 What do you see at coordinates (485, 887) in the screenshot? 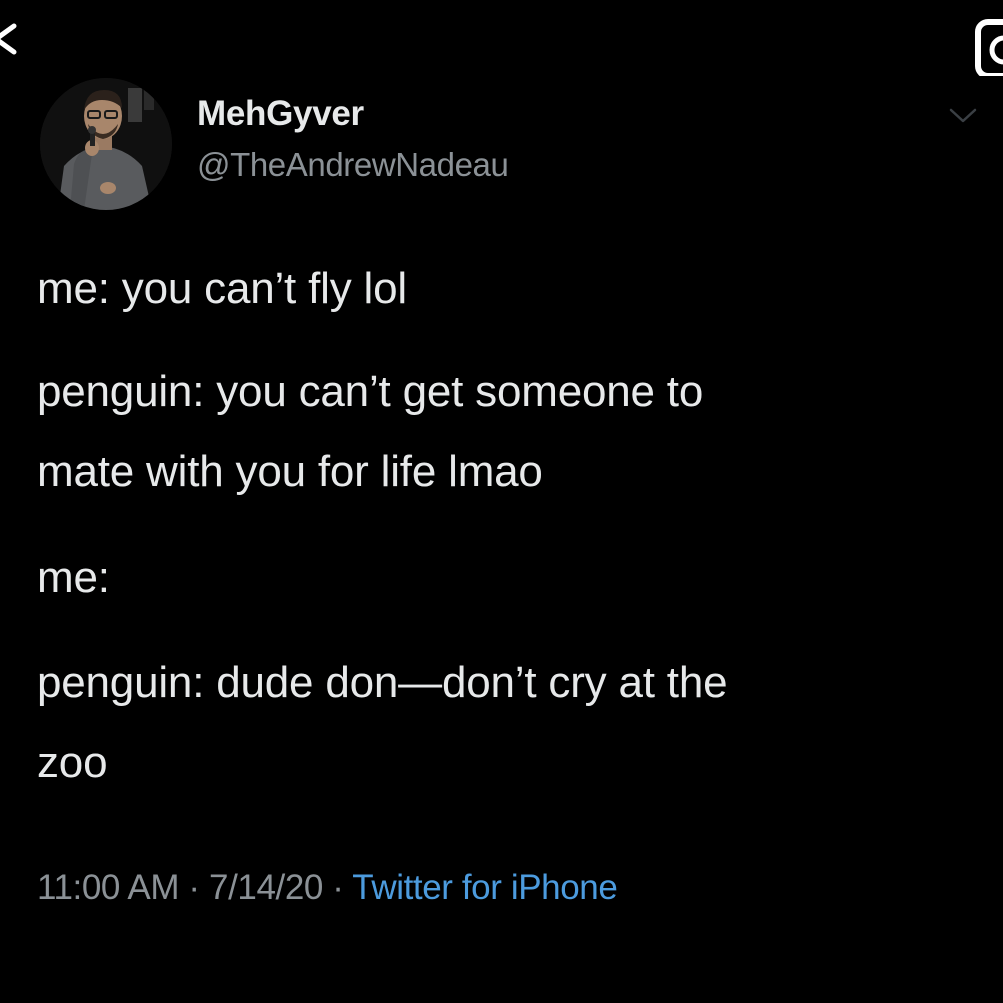
I see `tweet-source-link: Twitter for iPhone` at bounding box center [485, 887].